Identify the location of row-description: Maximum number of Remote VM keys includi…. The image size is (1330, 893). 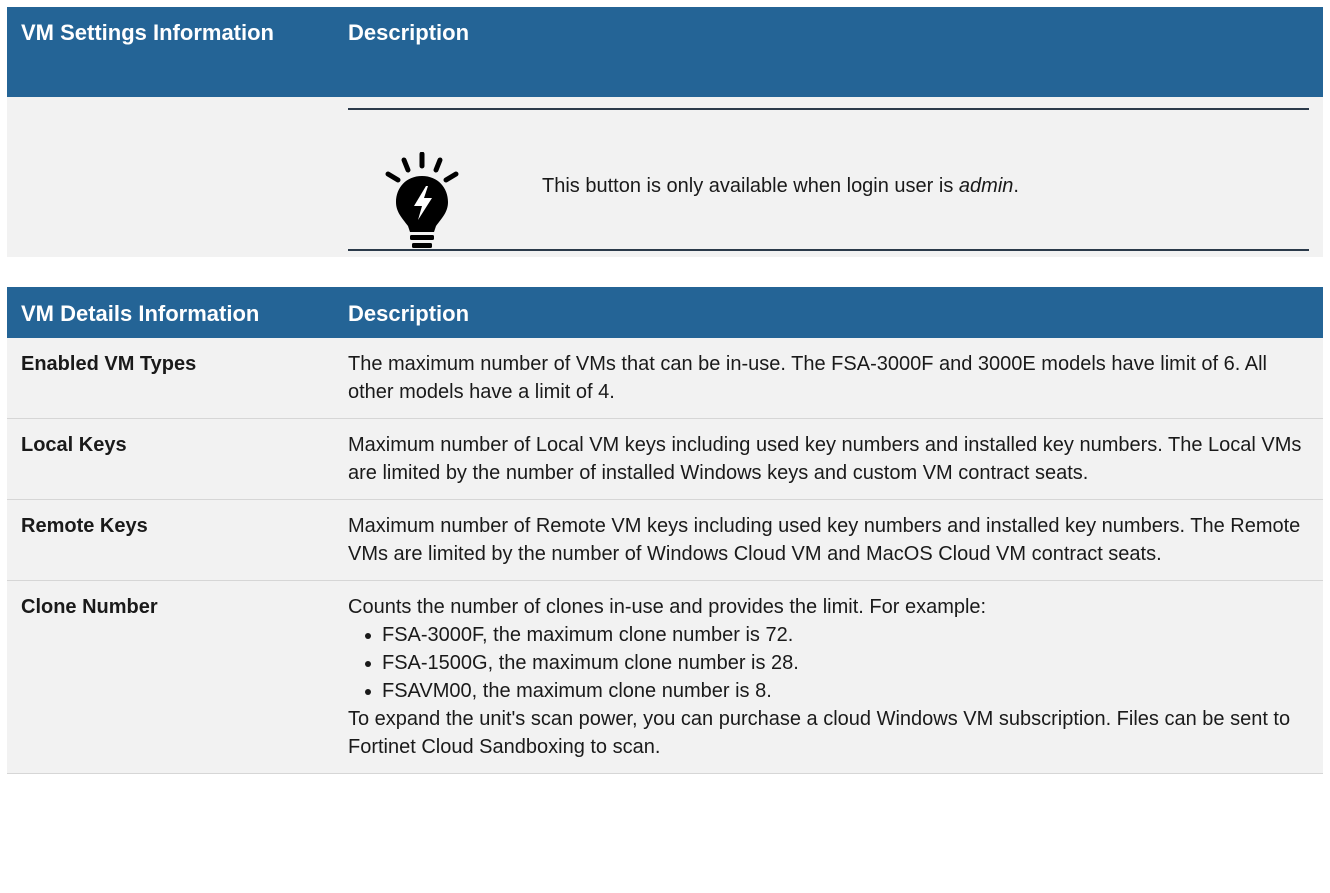
(824, 540).